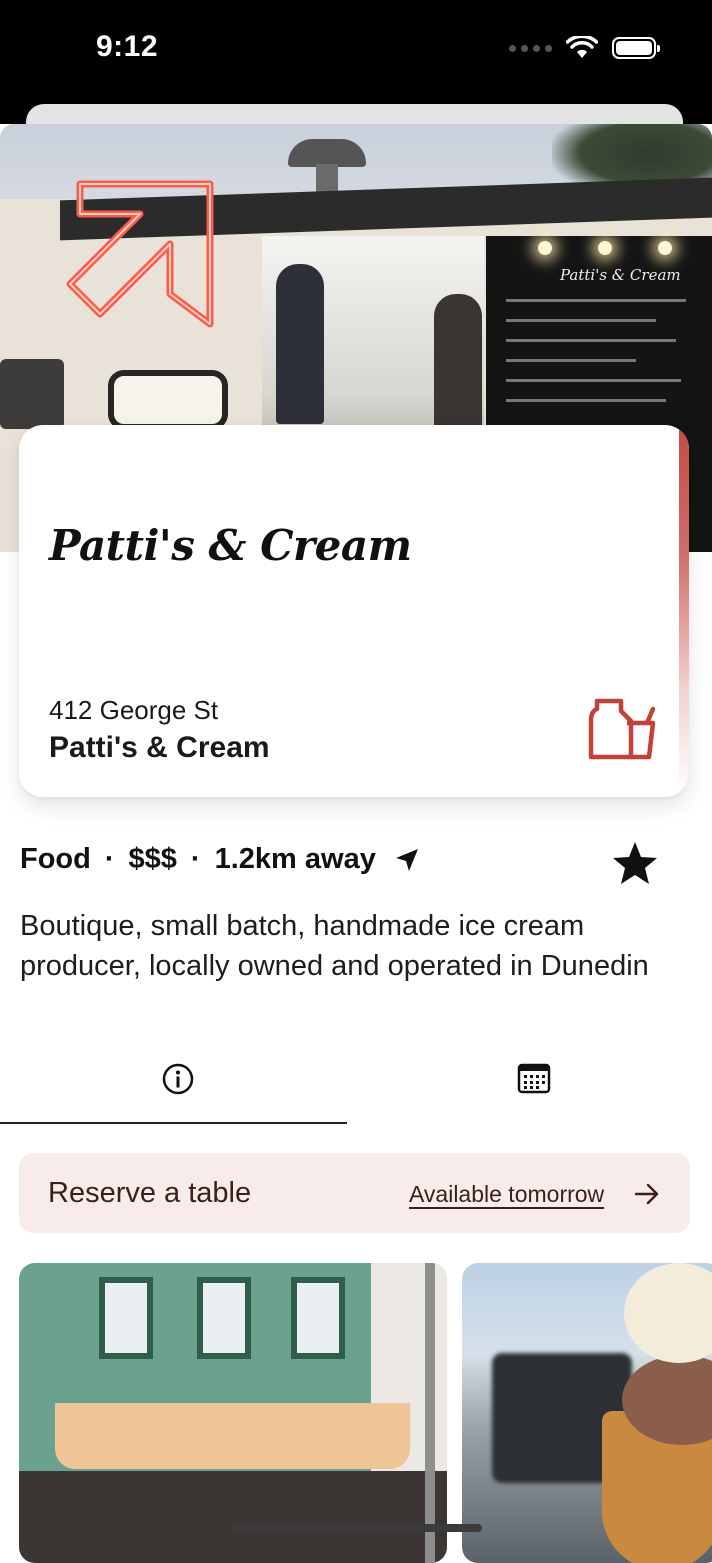 Image resolution: width=712 pixels, height=1563 pixels. Describe the element at coordinates (178, 1079) in the screenshot. I see `info-icon` at that location.